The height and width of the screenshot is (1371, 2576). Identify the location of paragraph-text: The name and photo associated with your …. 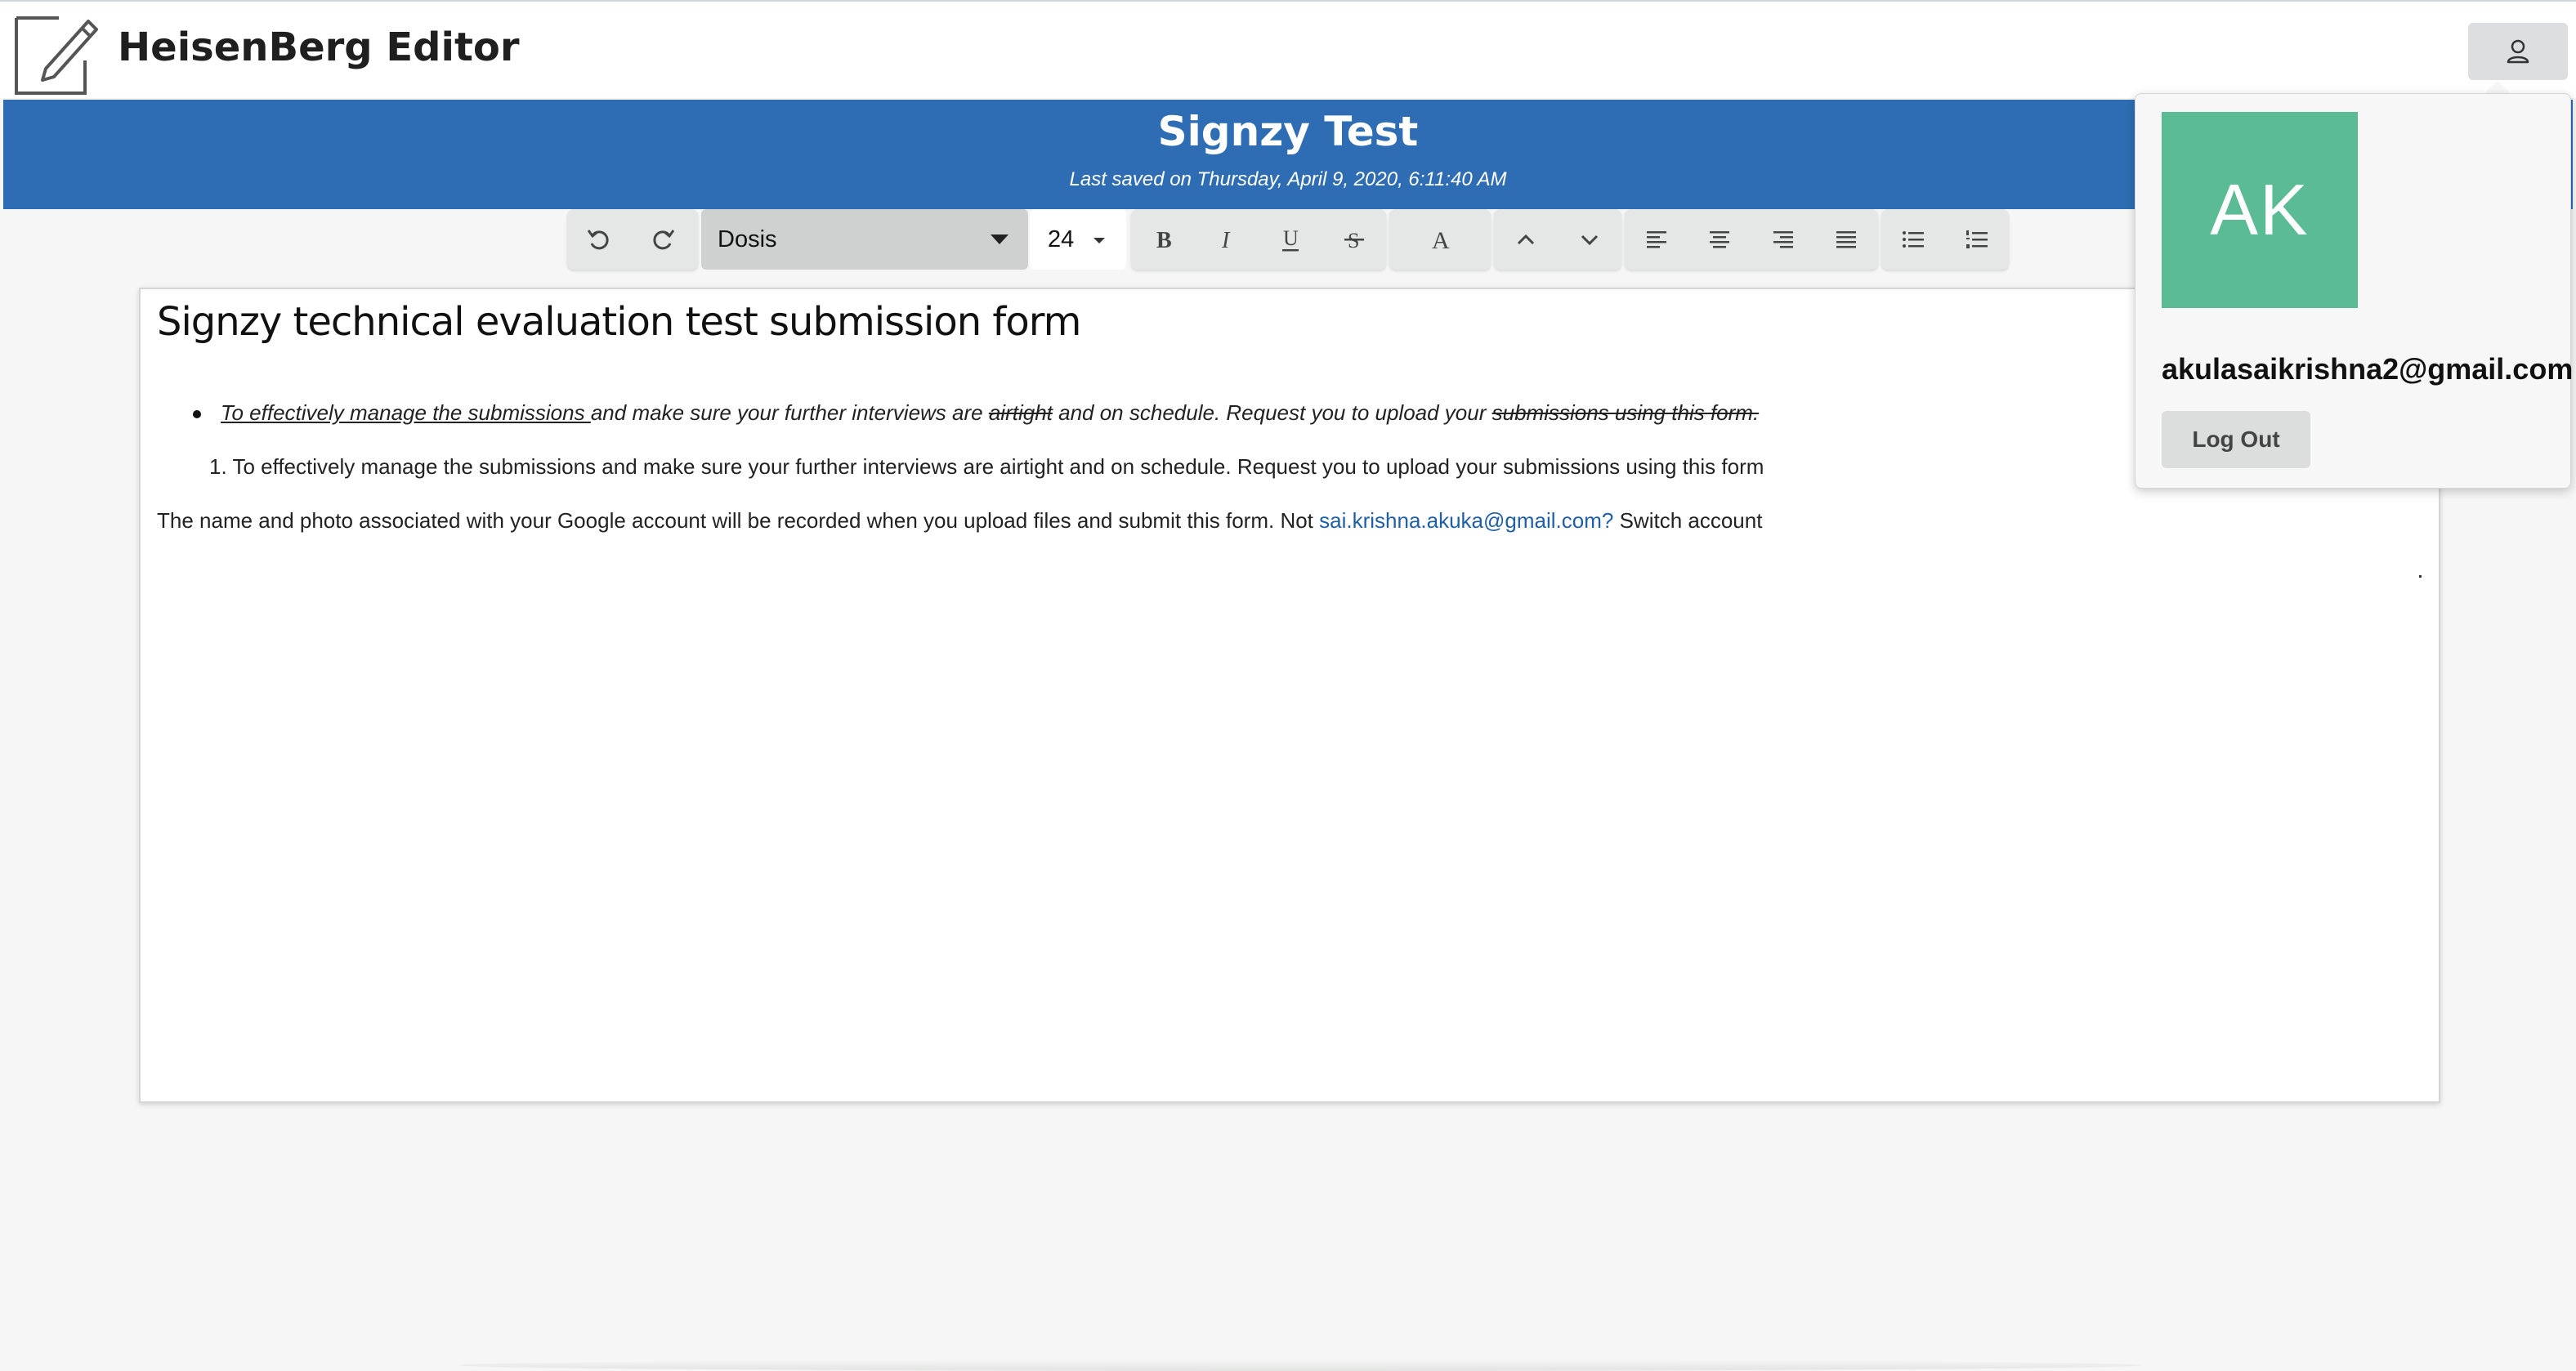
(738, 520).